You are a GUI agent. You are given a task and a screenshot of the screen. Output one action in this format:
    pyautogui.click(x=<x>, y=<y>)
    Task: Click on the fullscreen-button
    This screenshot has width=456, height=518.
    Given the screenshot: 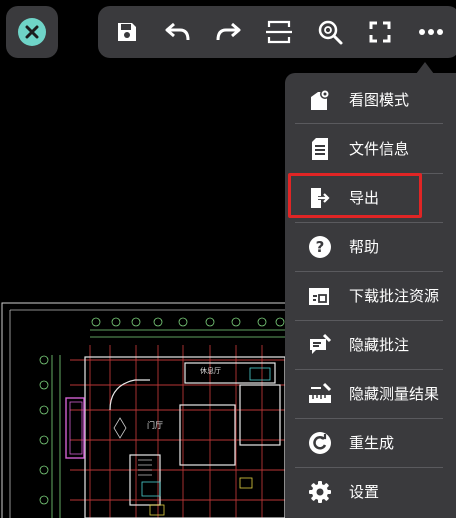 What is the action you would take?
    pyautogui.click(x=380, y=32)
    